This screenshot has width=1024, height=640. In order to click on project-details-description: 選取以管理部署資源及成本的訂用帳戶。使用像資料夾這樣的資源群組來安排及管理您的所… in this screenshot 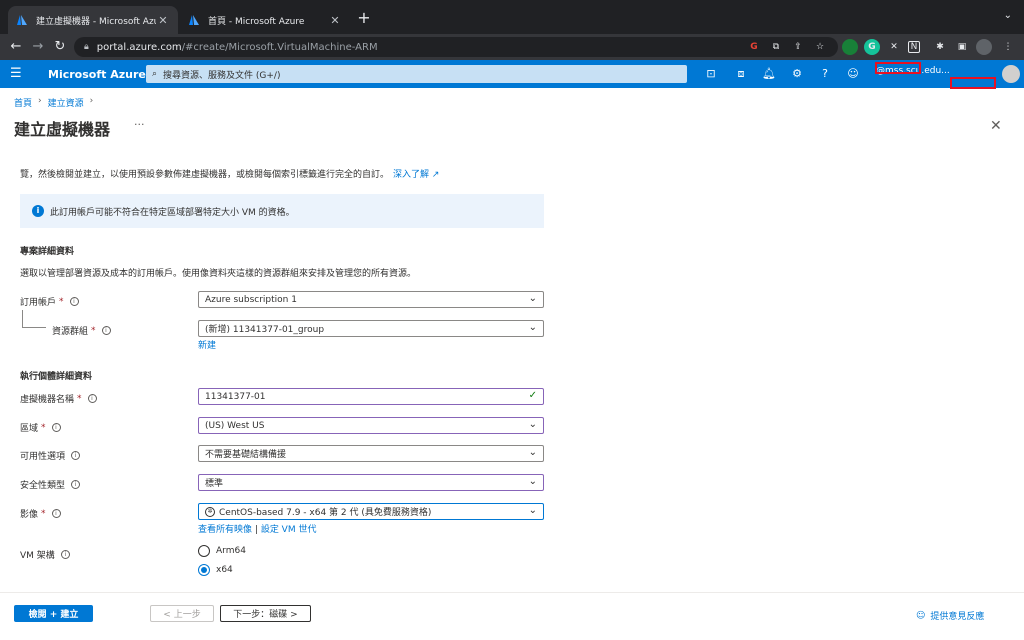, I will do `click(218, 274)`.